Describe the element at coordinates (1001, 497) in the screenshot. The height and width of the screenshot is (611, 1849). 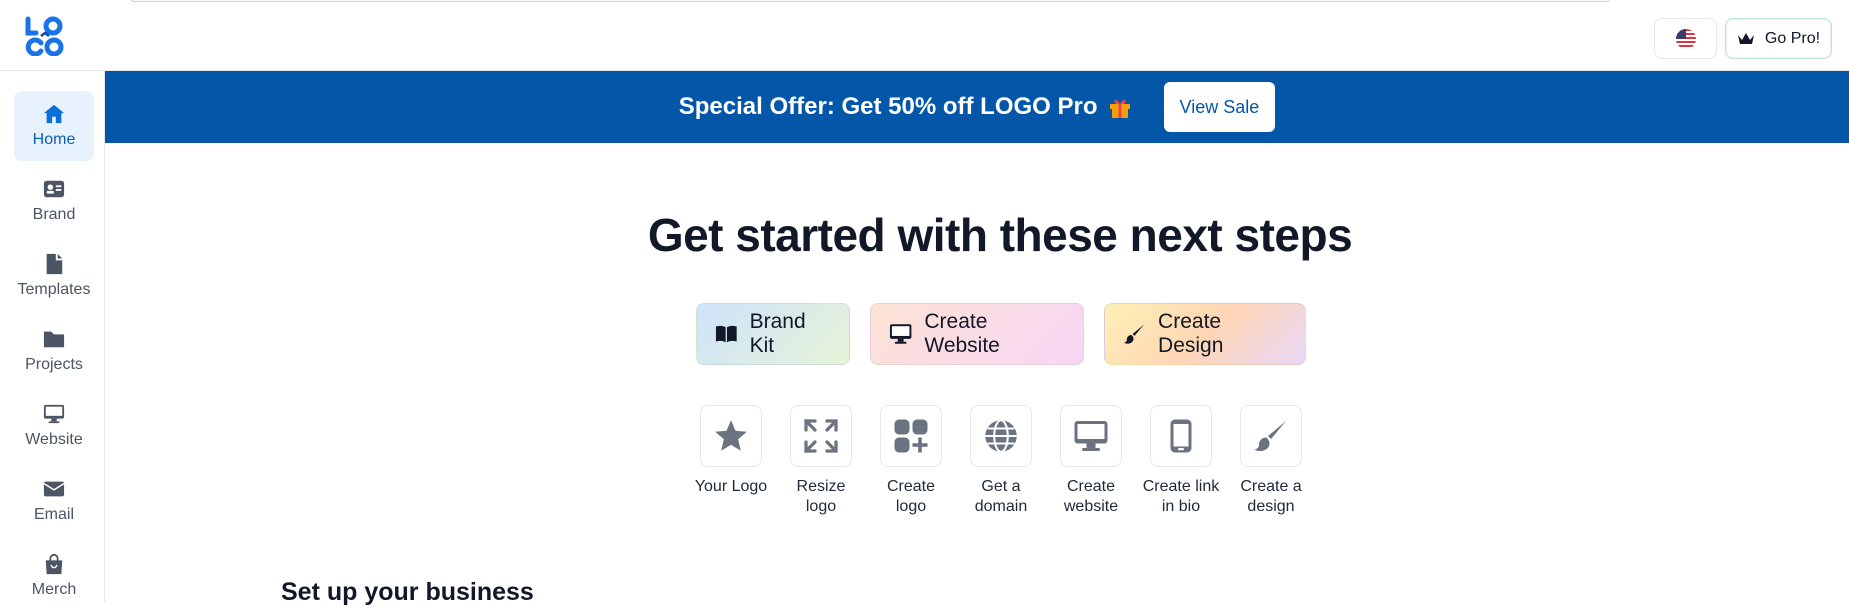
I see `tool-label: Get a domain` at that location.